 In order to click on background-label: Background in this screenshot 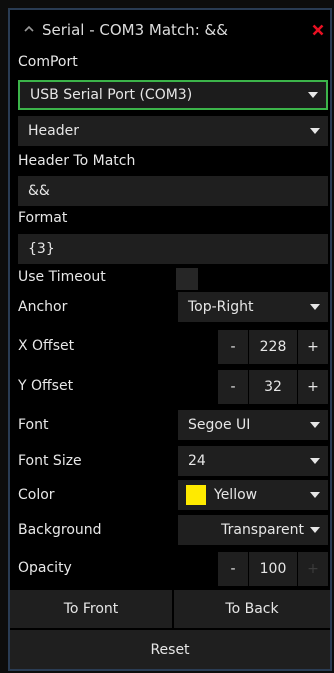, I will do `click(60, 530)`.